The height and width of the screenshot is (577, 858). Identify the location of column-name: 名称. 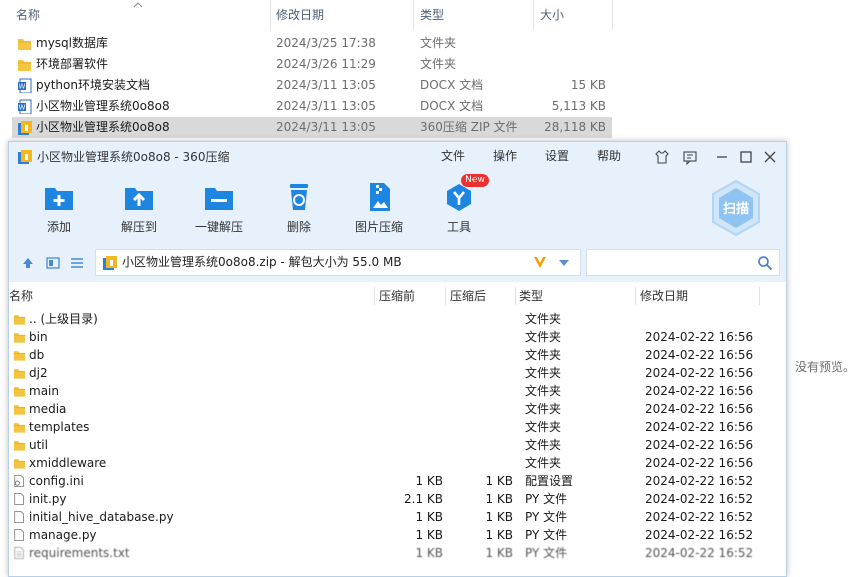
(26, 15).